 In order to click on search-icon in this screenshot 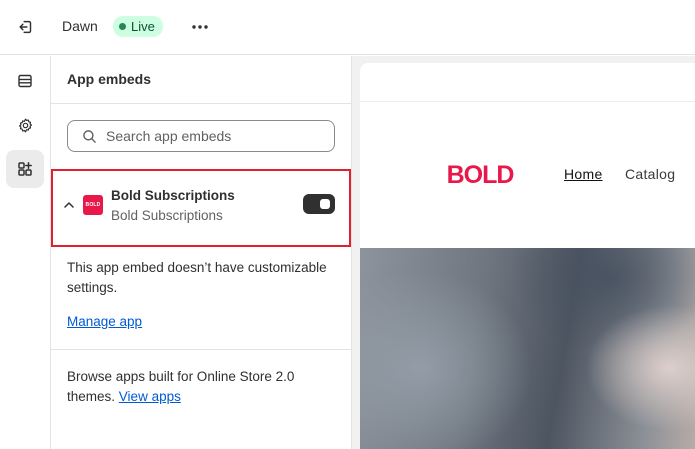, I will do `click(89, 136)`.